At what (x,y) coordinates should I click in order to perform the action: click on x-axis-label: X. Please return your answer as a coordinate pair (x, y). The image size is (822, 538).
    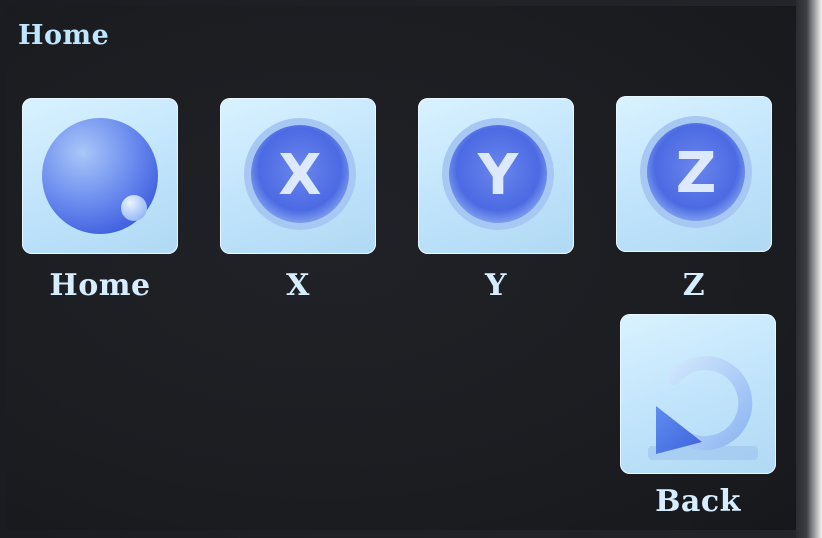
    Looking at the image, I should click on (298, 285).